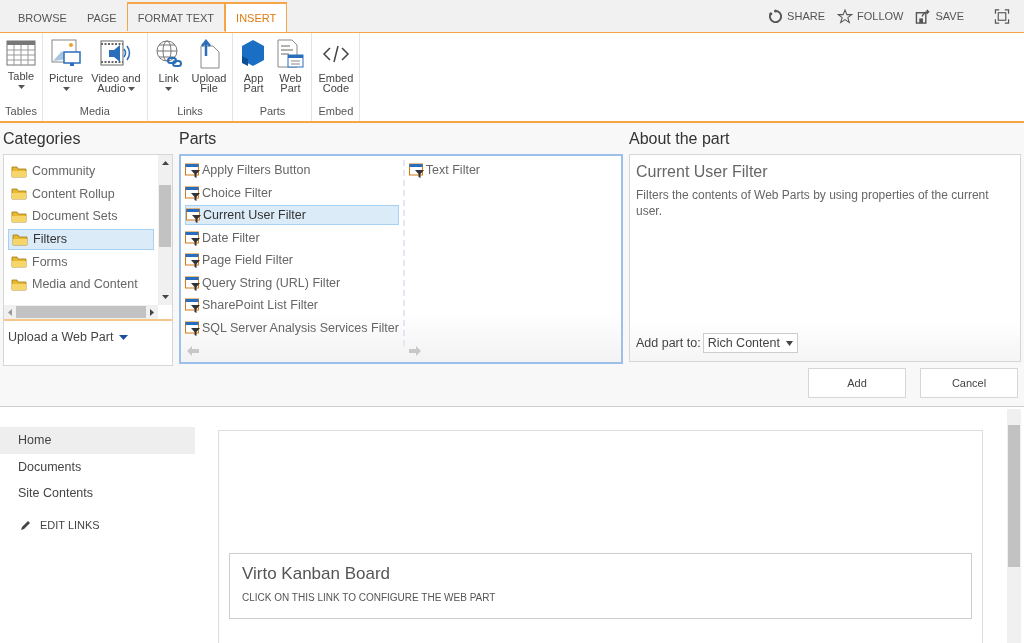 The width and height of the screenshot is (1024, 643). I want to click on group-label: Embed, so click(336, 111).